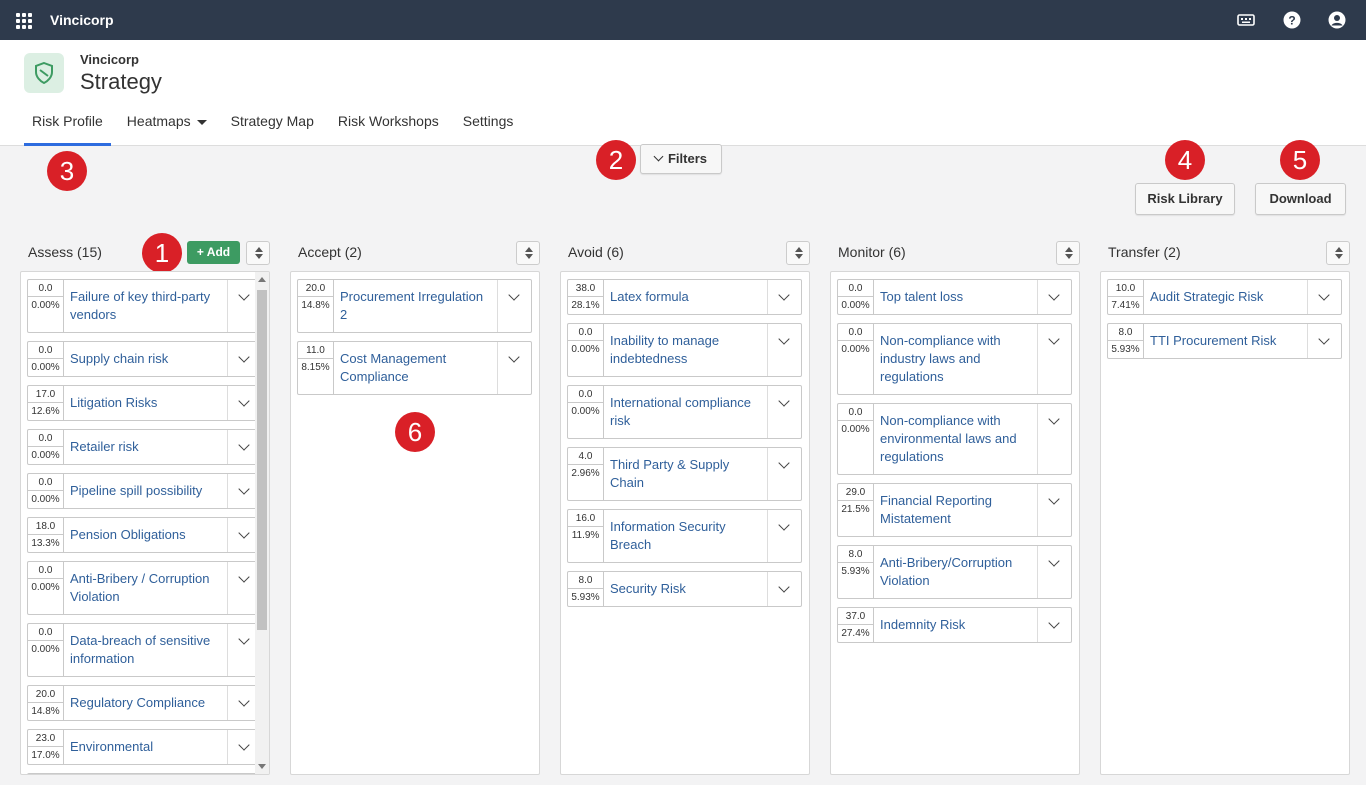  I want to click on risk-name-link: TTI Procurement Risk, so click(1226, 341).